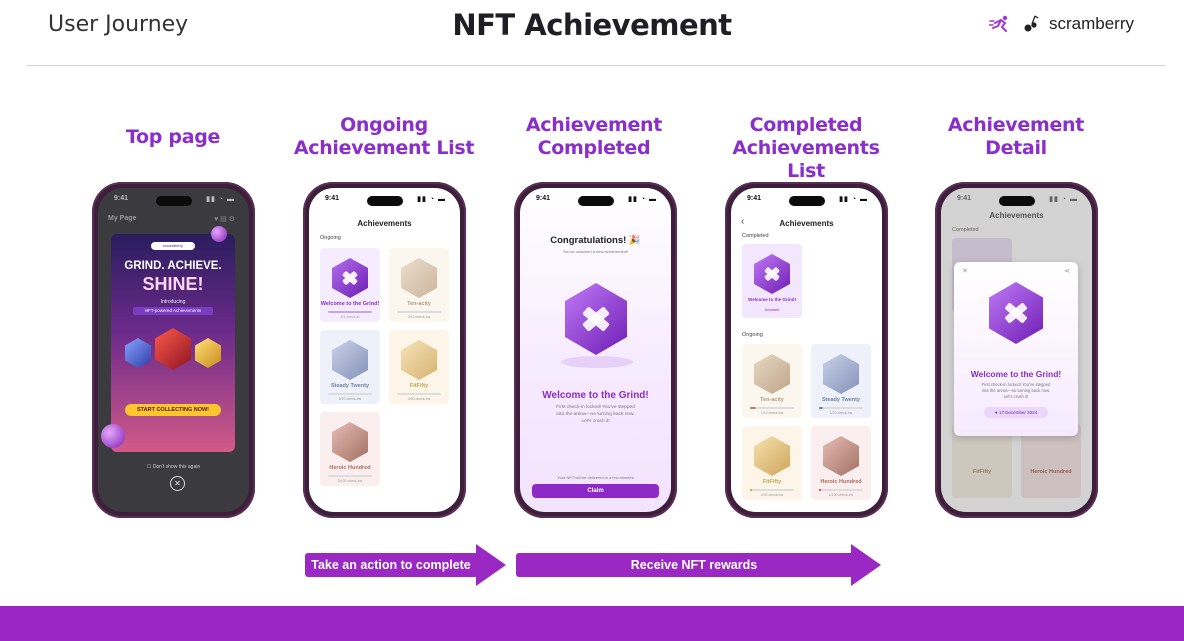  What do you see at coordinates (384, 136) in the screenshot?
I see `column-title-ongoing-list: Ongoing Achievement List` at bounding box center [384, 136].